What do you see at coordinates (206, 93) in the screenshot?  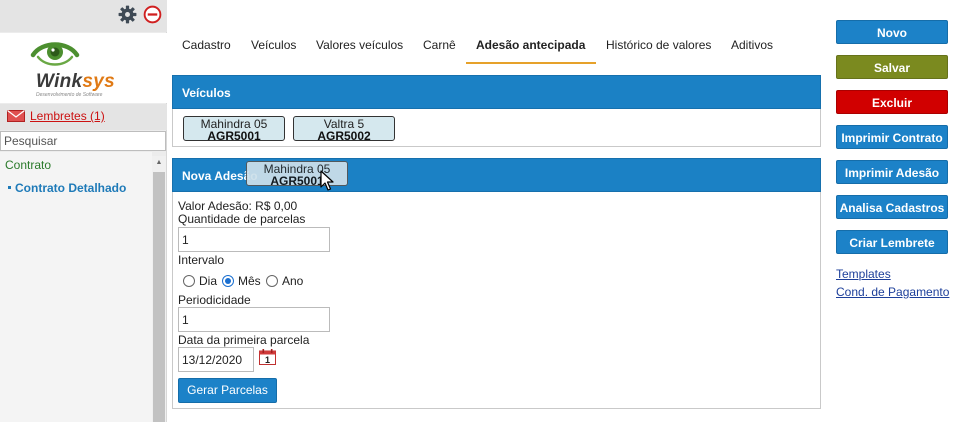 I see `vehicles-panel-title: Veículos` at bounding box center [206, 93].